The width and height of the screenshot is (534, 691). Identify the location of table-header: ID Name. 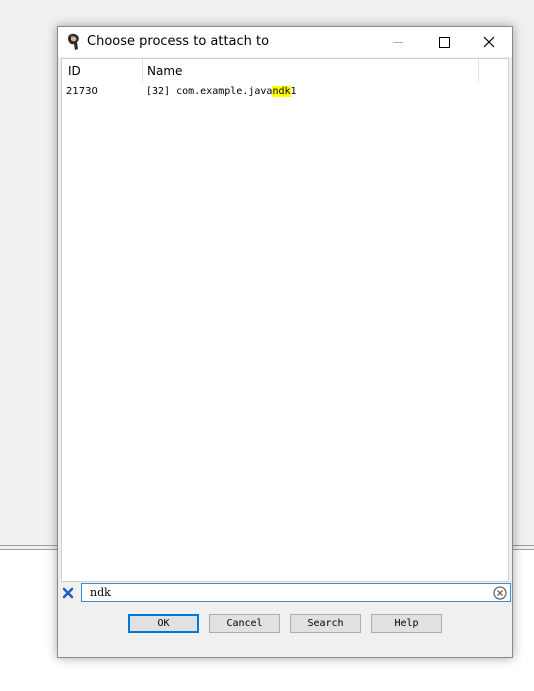
(285, 71).